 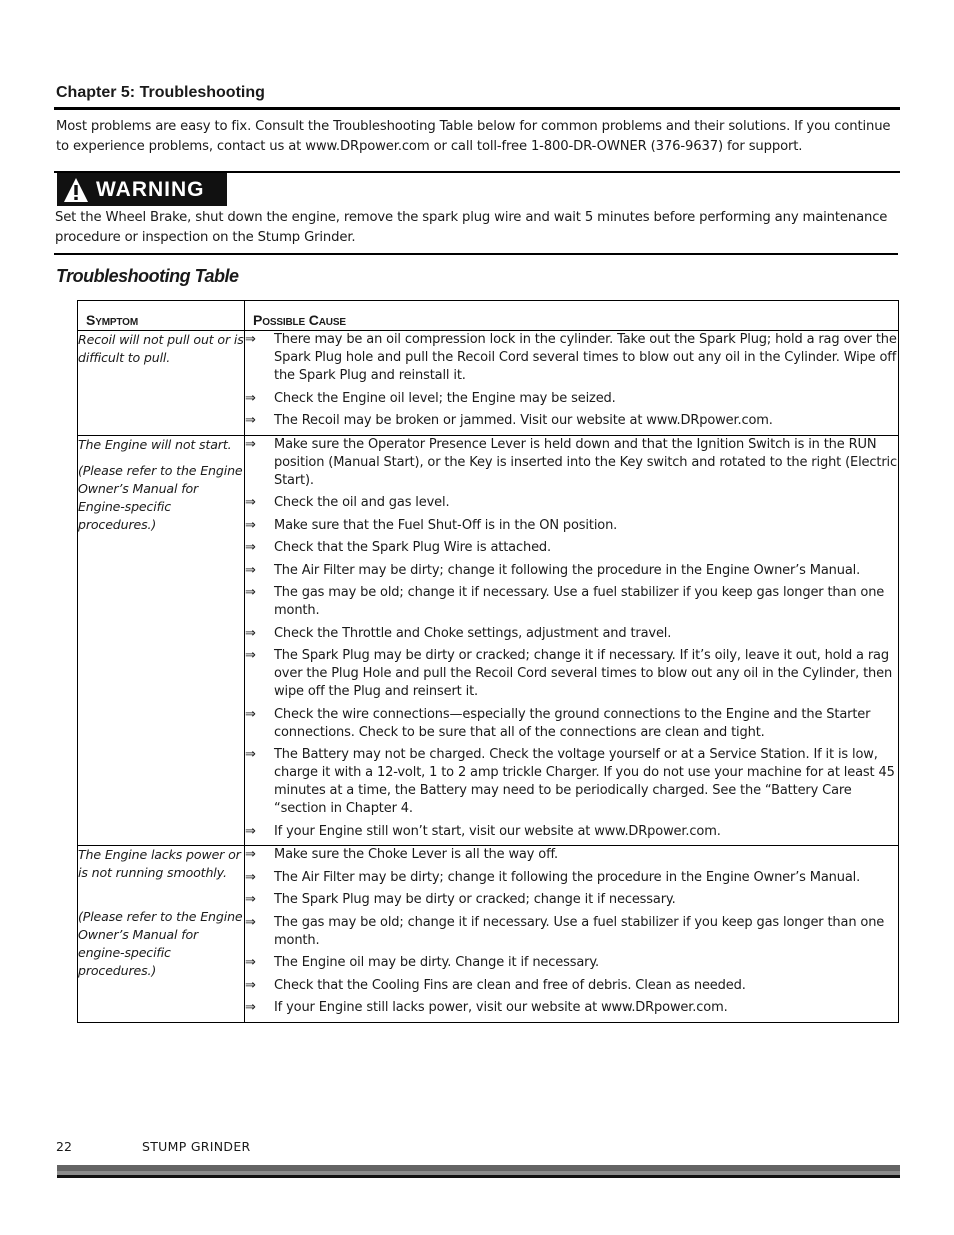 I want to click on chapter-title: Chapter 5: Troubleshooting, so click(x=160, y=92).